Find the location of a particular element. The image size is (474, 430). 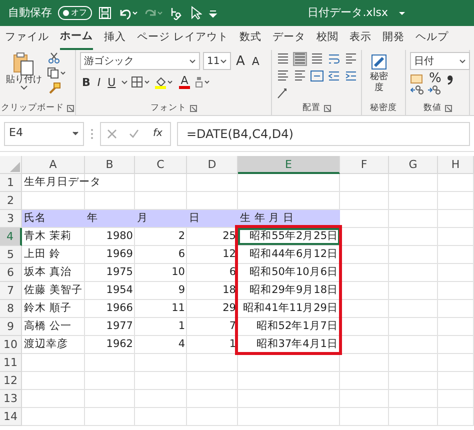

row-header: 4 is located at coordinates (11, 237).